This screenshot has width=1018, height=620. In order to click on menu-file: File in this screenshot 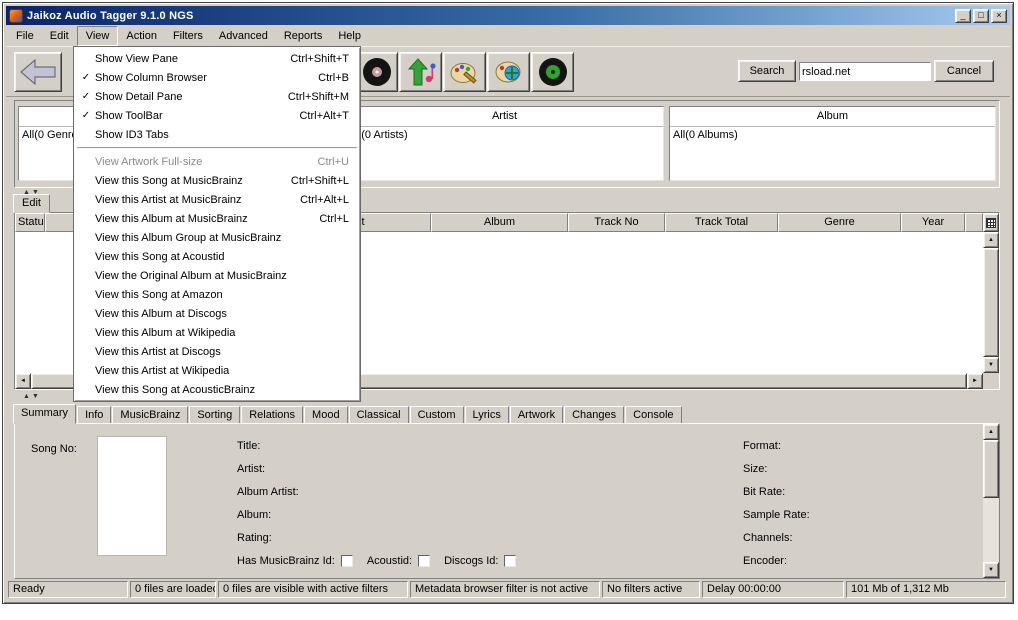, I will do `click(25, 36)`.